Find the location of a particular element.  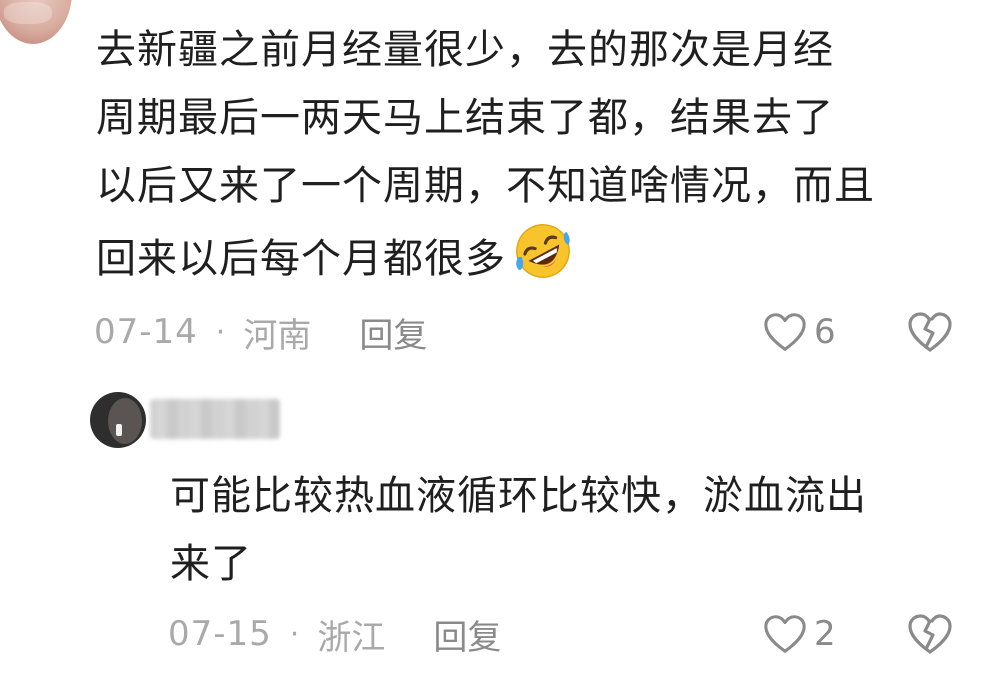

reply-date: 07-15 is located at coordinates (220, 634).